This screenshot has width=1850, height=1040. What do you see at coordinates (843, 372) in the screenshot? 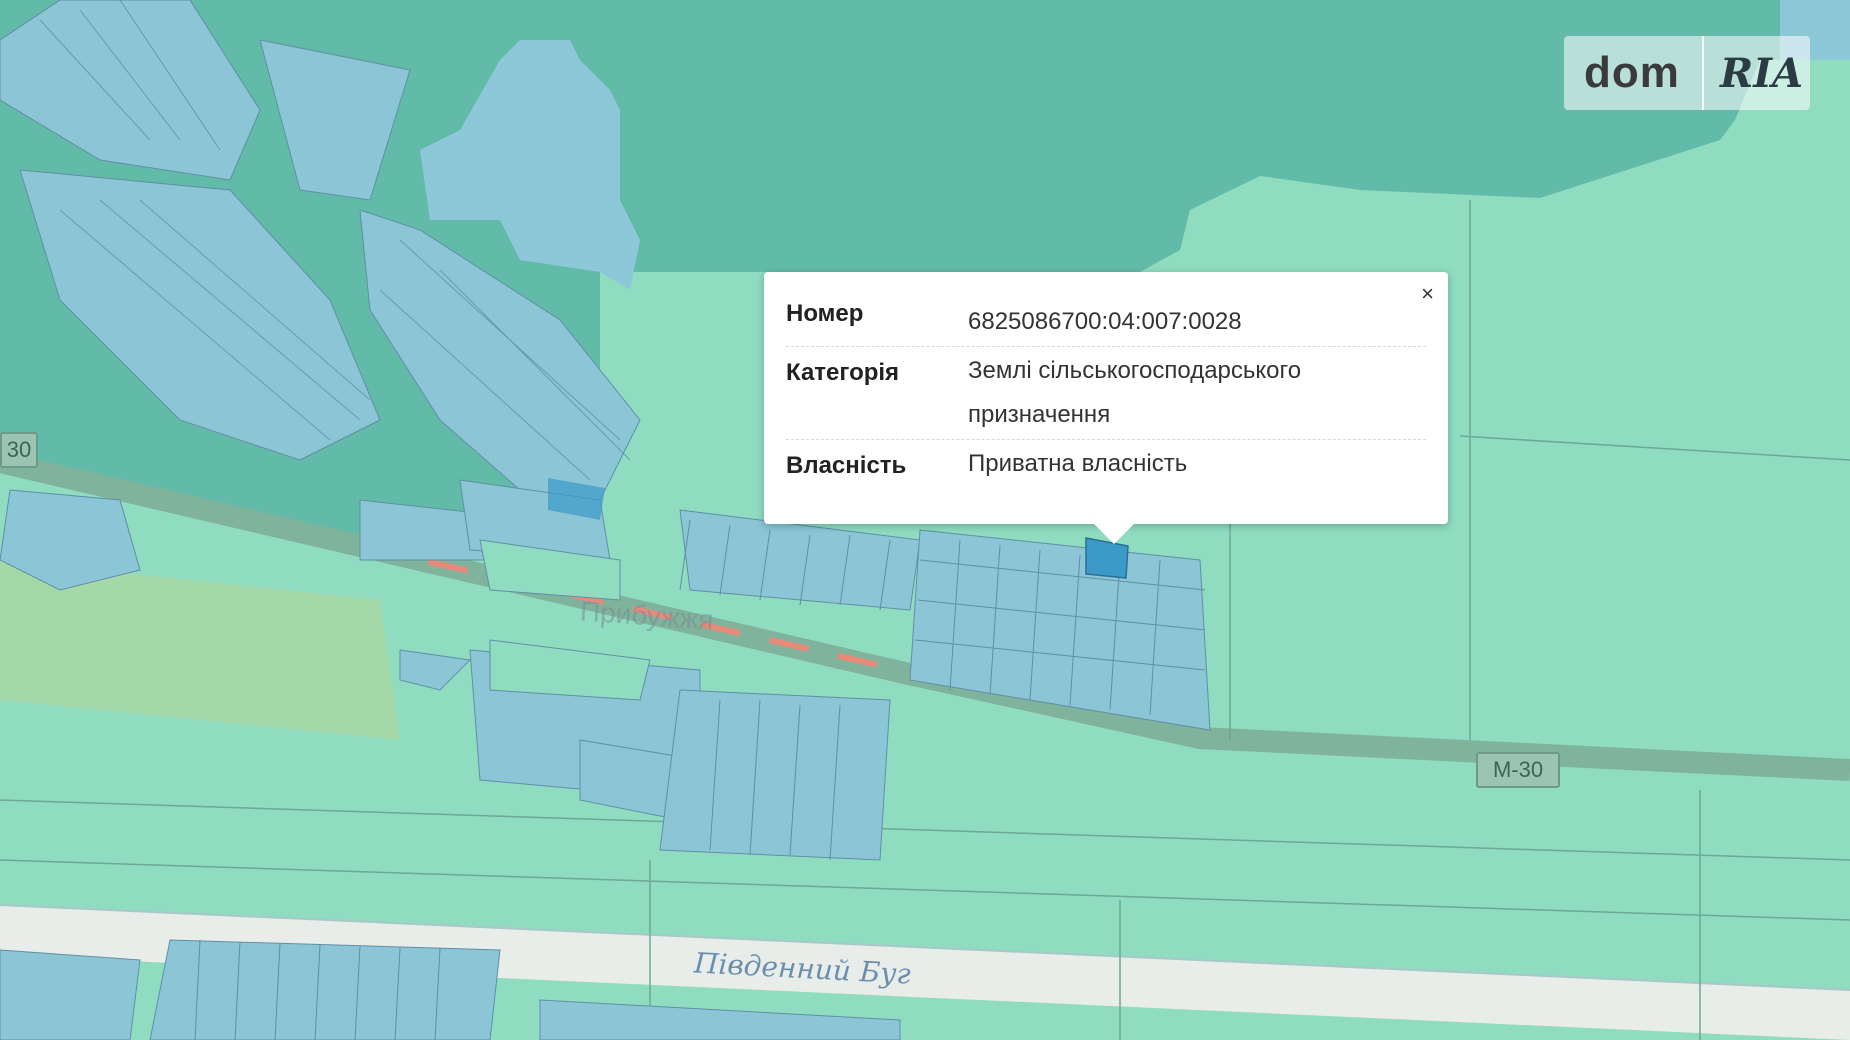
I see `label-category: Категорія` at bounding box center [843, 372].